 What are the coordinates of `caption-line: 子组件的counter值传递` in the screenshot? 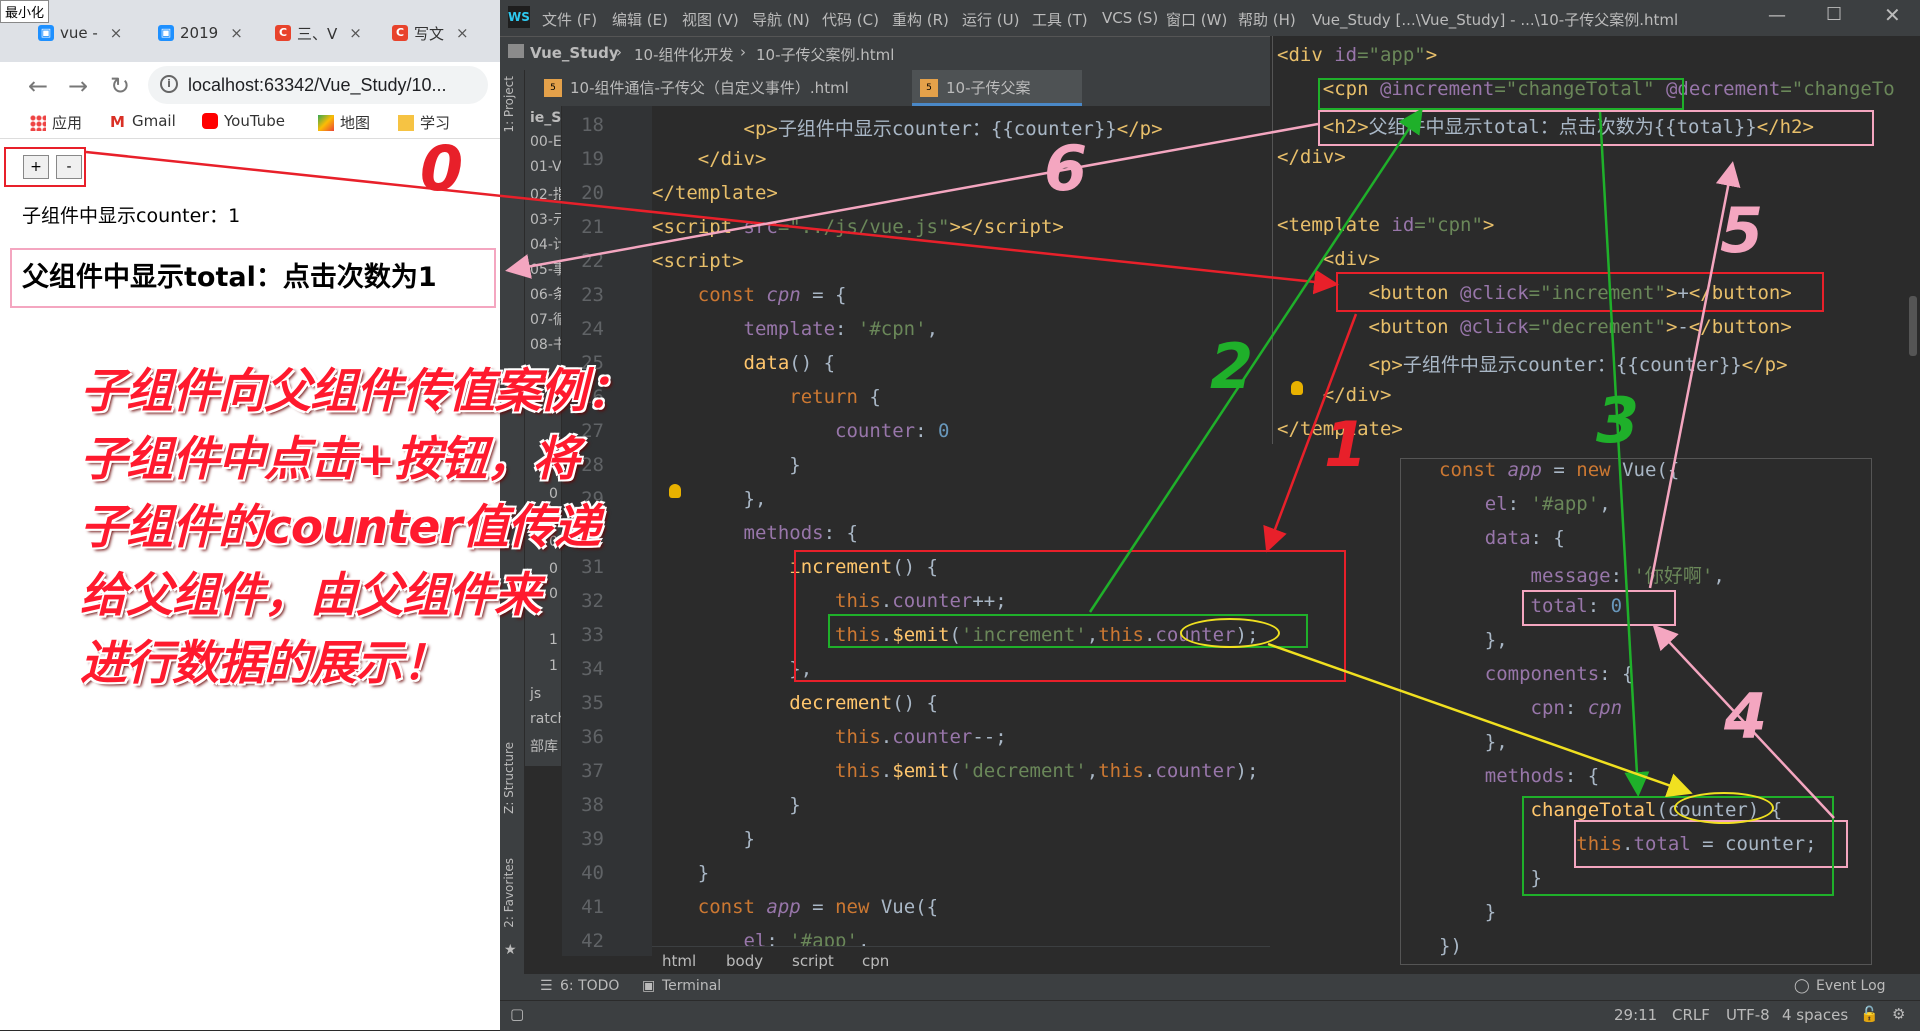 It's located at (340, 527).